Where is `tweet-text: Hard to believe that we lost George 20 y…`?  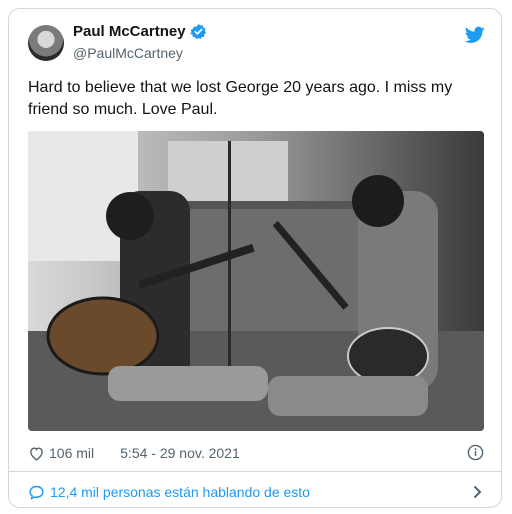
tweet-text: Hard to believe that we lost George 20 y… is located at coordinates (240, 98).